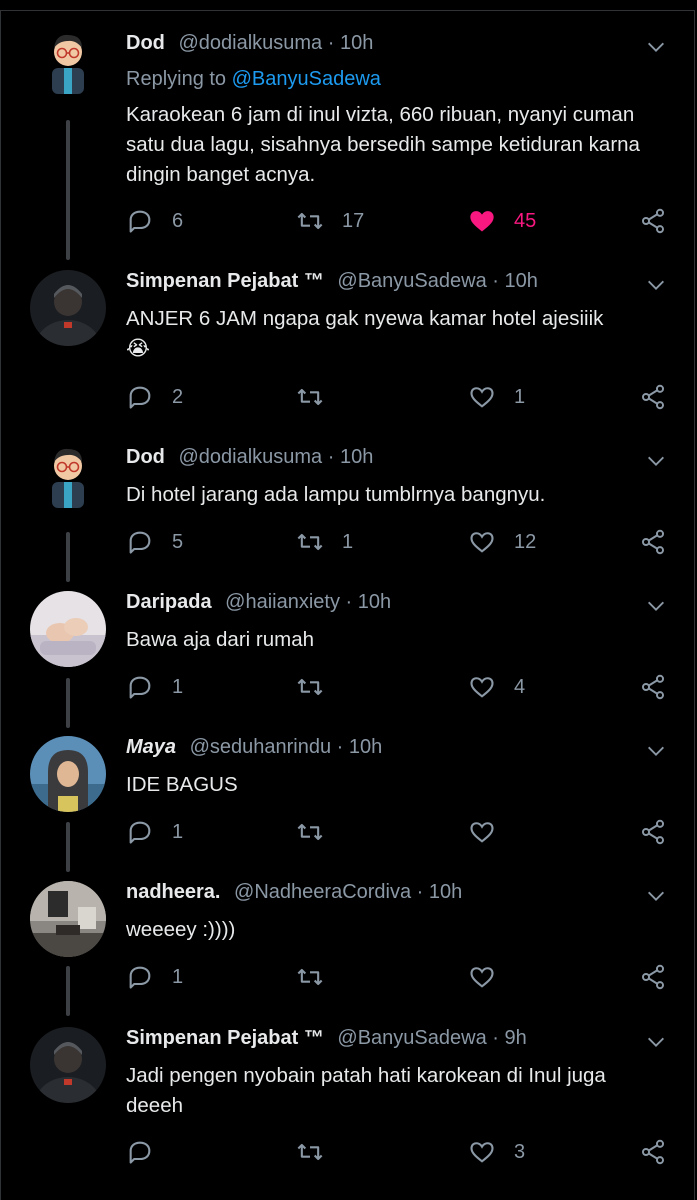  Describe the element at coordinates (515, 1038) in the screenshot. I see `timestamp: 9h` at that location.